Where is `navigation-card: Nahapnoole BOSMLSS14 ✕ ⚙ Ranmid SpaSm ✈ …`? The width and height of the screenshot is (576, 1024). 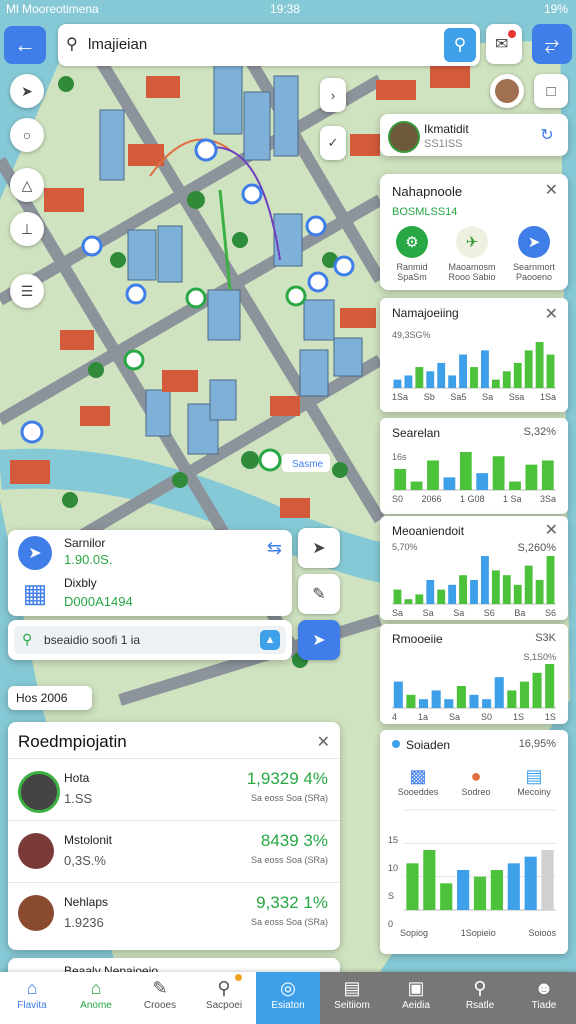
navigation-card: Nahapnoole BOSMLSS14 ✕ ⚙ Ranmid SpaSm ✈ … is located at coordinates (474, 232).